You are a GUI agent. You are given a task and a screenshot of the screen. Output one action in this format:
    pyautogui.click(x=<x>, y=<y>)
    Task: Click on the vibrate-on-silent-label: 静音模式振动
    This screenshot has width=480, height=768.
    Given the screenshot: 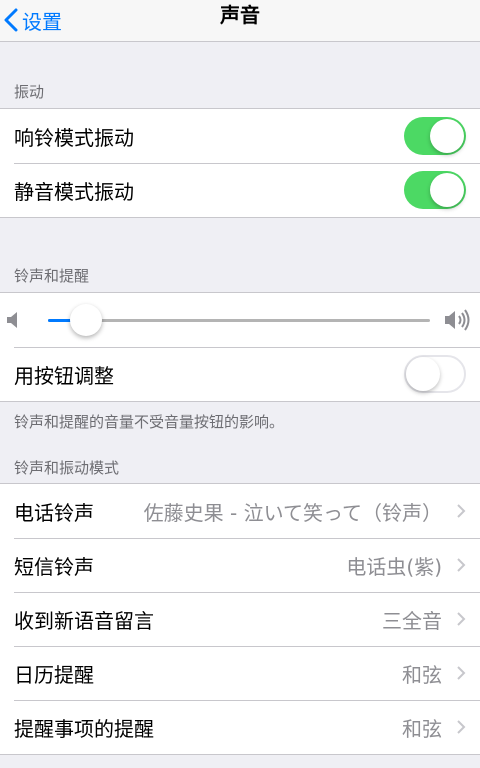 What is the action you would take?
    pyautogui.click(x=74, y=191)
    